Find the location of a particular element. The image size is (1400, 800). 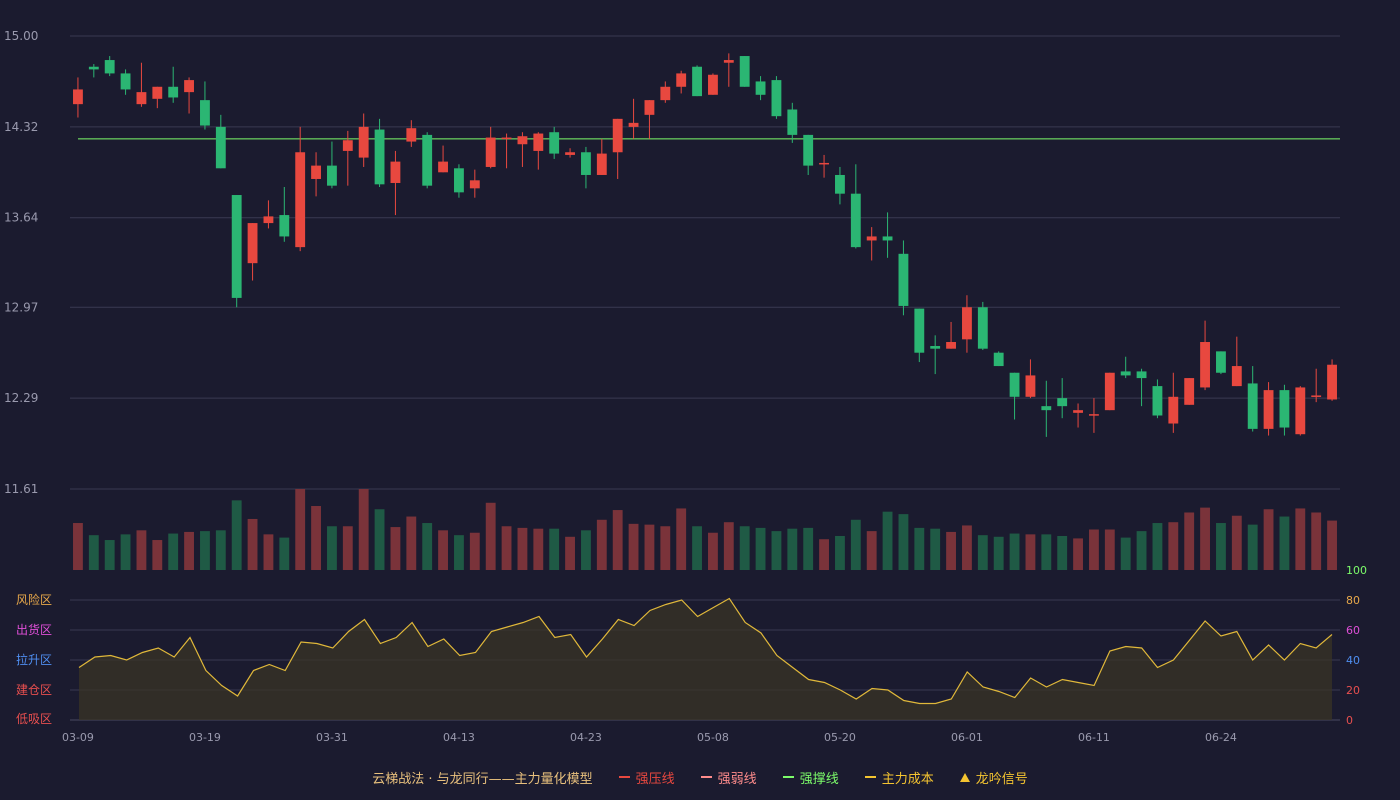

oscillator-area-fill is located at coordinates (705, 659).